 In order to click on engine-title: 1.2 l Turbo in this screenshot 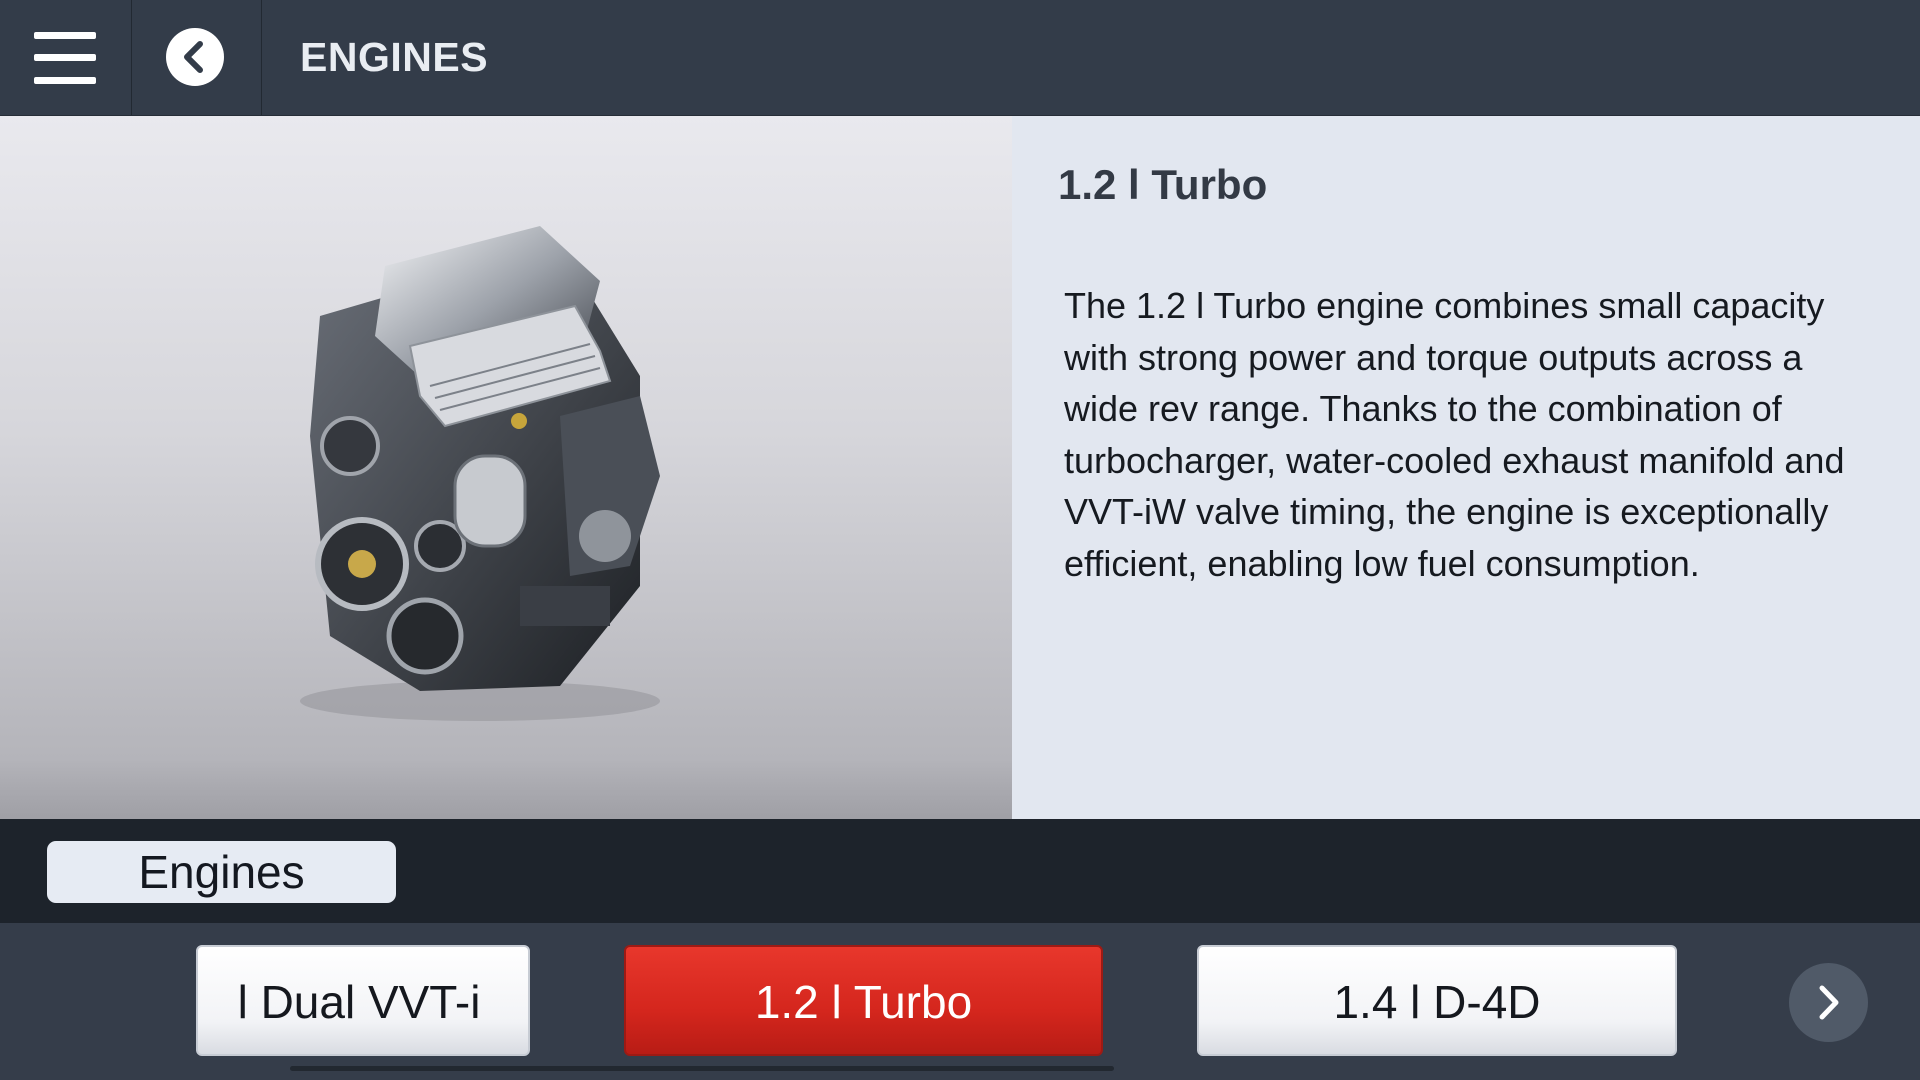, I will do `click(1163, 184)`.